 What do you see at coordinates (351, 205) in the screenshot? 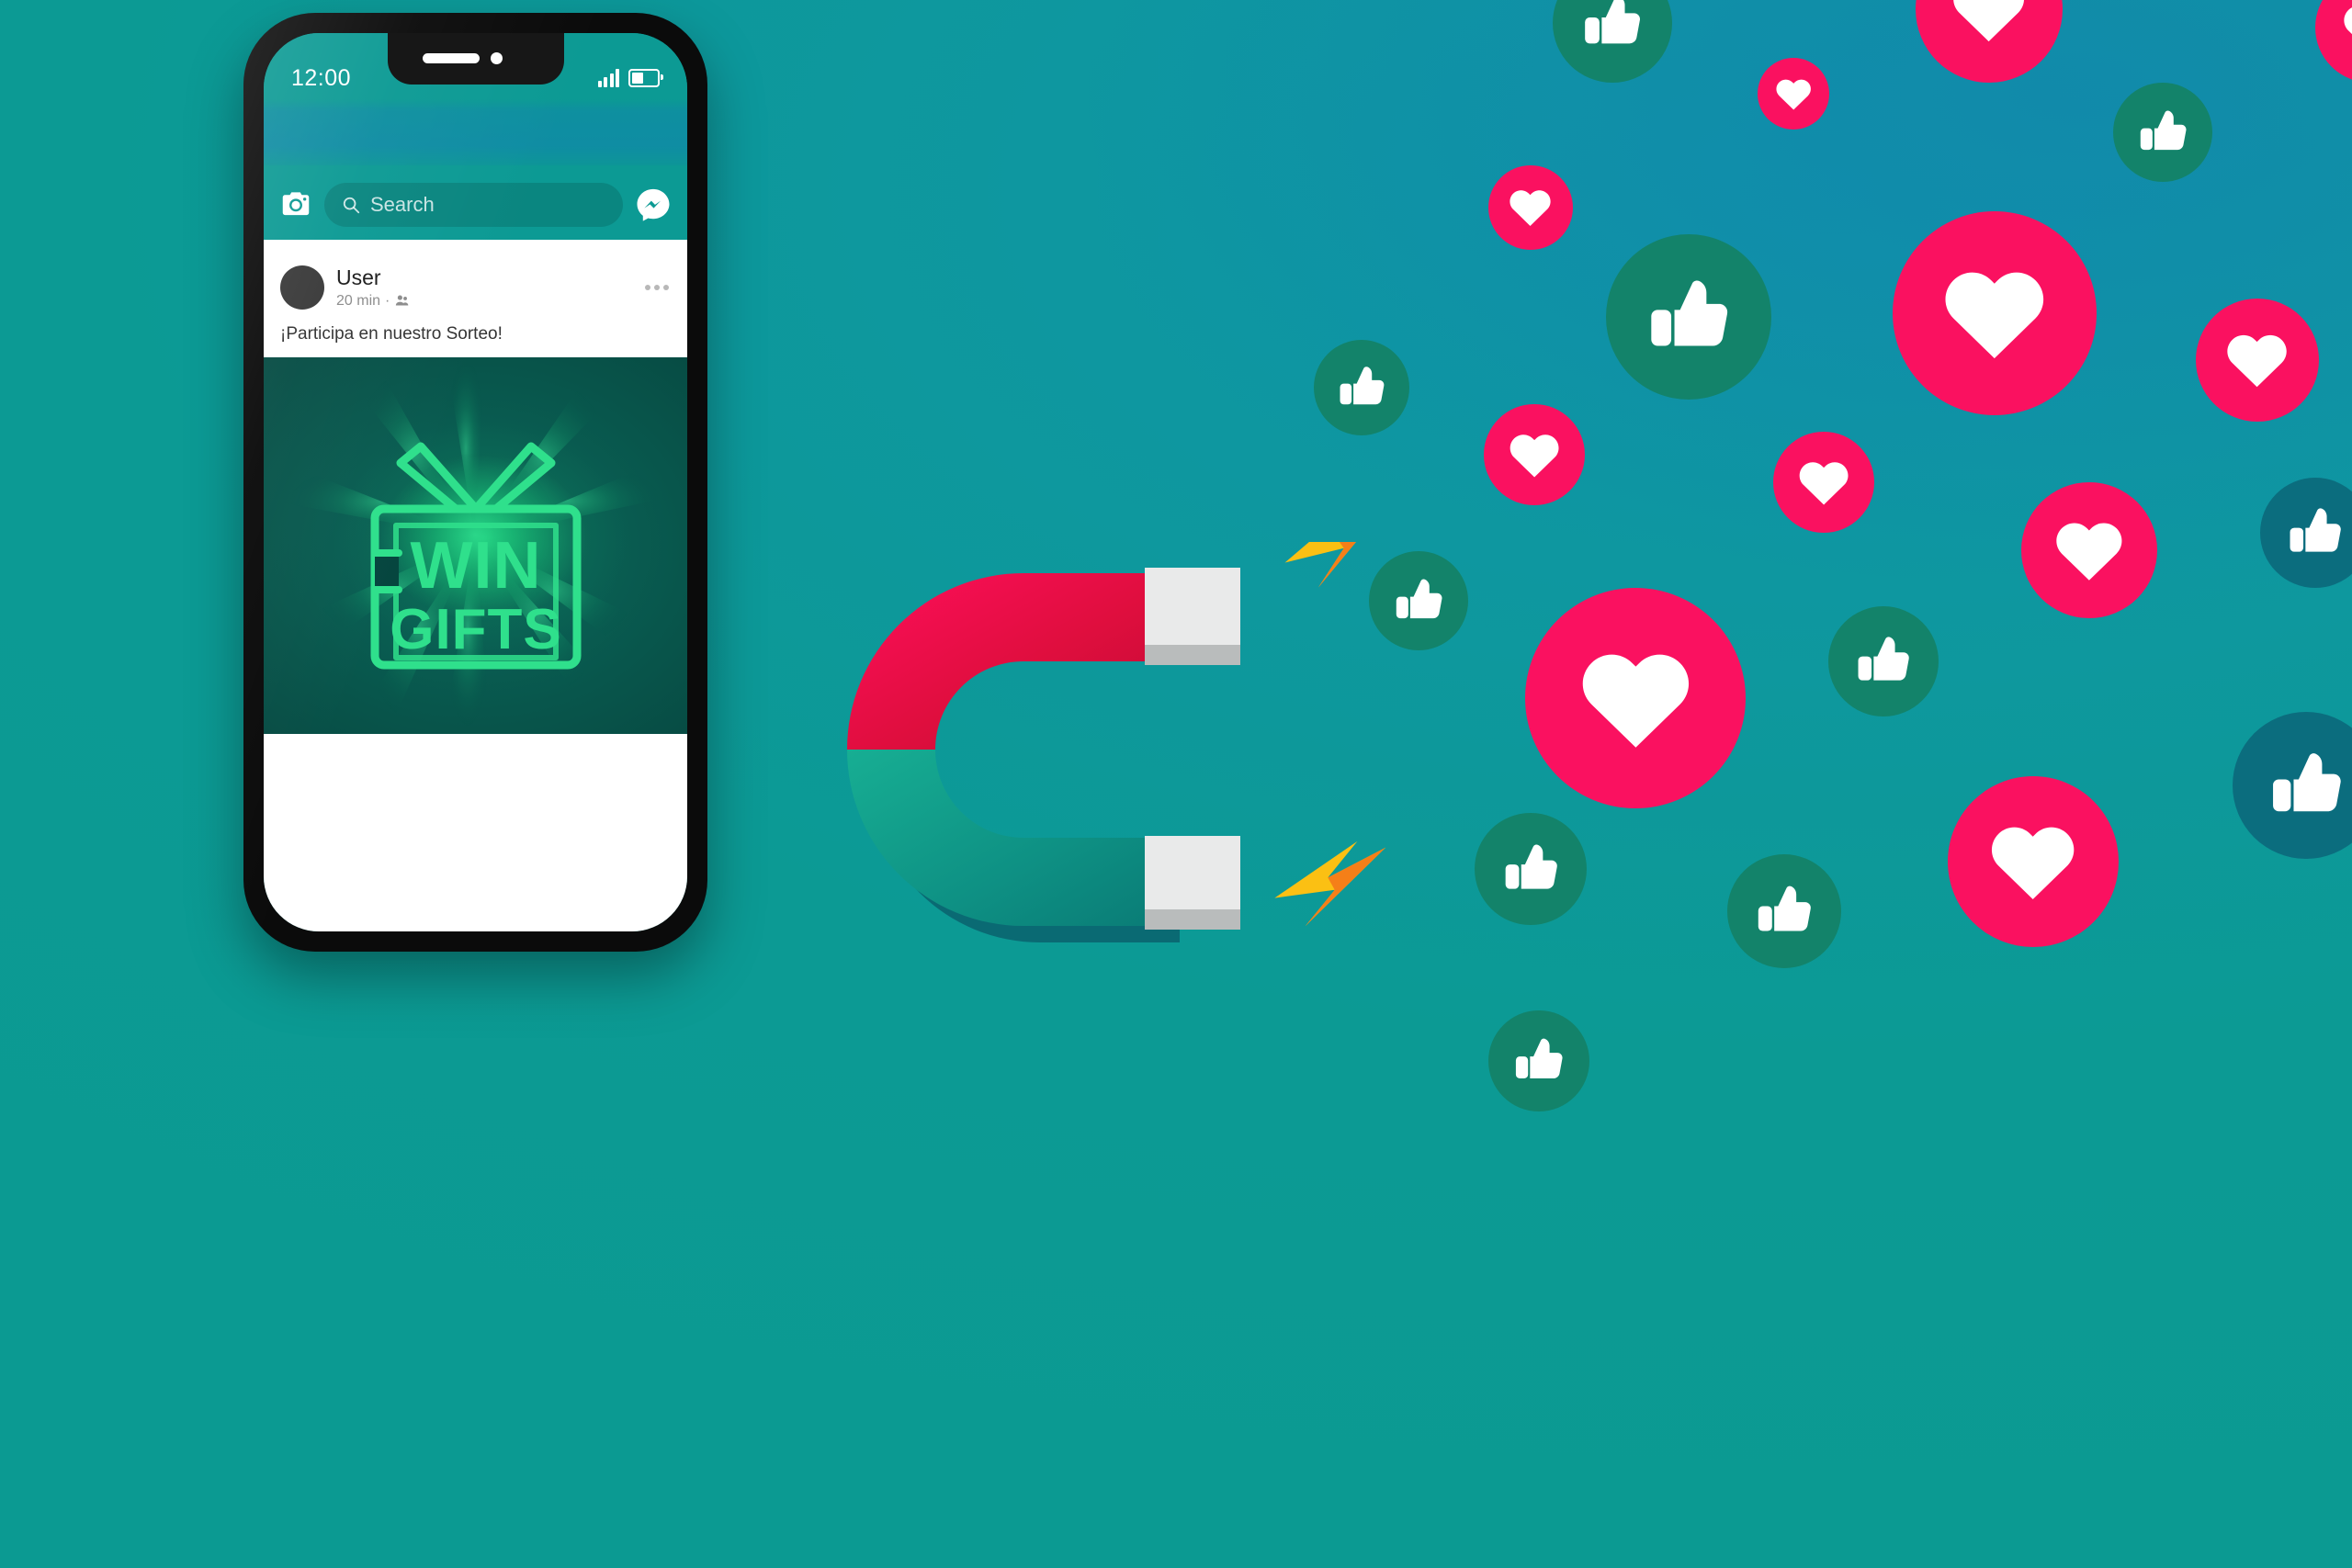
I see `search-icon` at bounding box center [351, 205].